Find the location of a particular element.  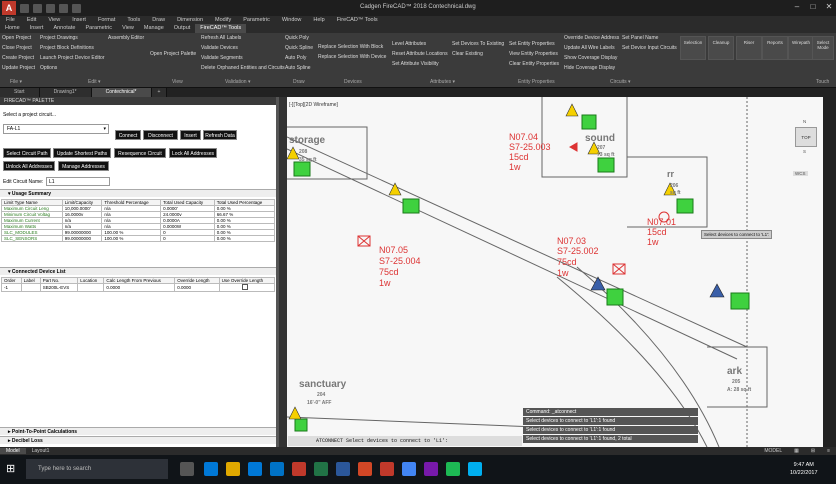

undo-icon is located at coordinates (63, 8).